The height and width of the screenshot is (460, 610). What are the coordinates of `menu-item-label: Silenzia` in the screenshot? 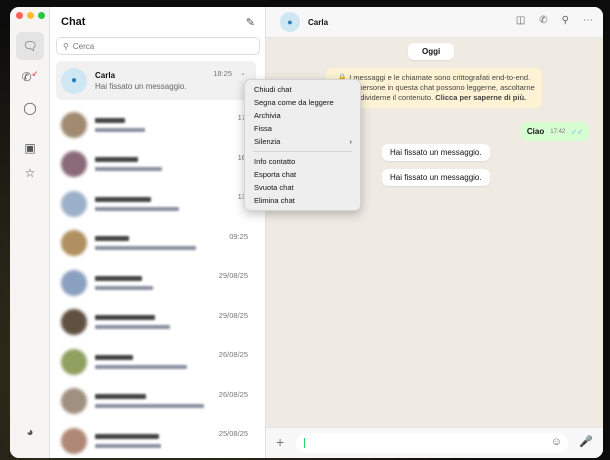 It's located at (267, 141).